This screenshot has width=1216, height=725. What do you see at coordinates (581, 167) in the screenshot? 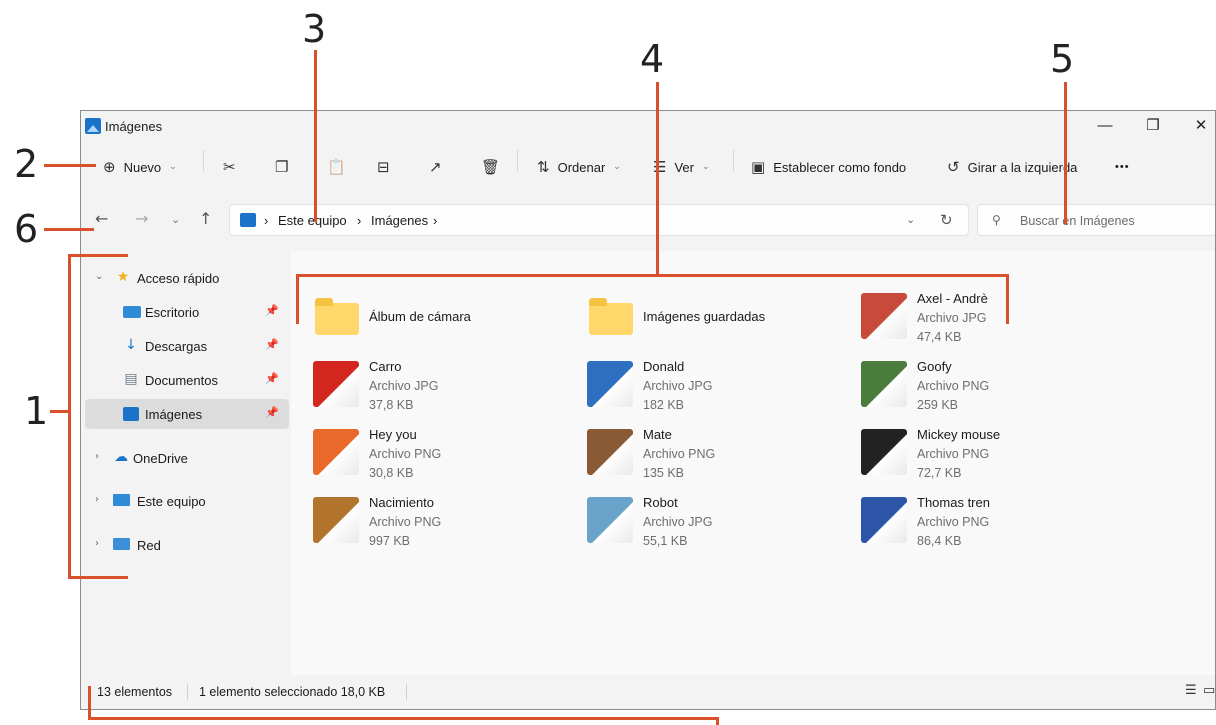
I see `sort-label: Ordenar` at bounding box center [581, 167].